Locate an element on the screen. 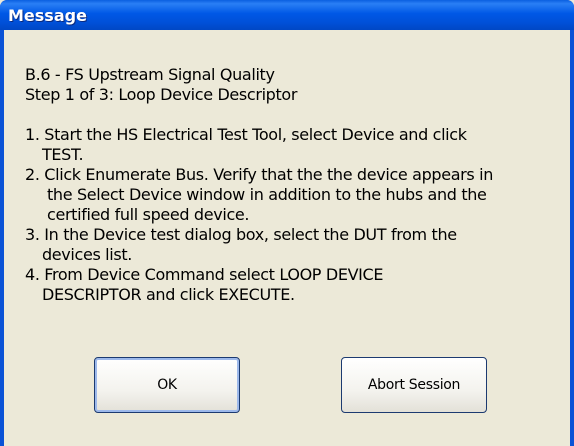 The height and width of the screenshot is (446, 574). message-step: Step 1 of 3: Loop Device Descriptor is located at coordinates (161, 94).